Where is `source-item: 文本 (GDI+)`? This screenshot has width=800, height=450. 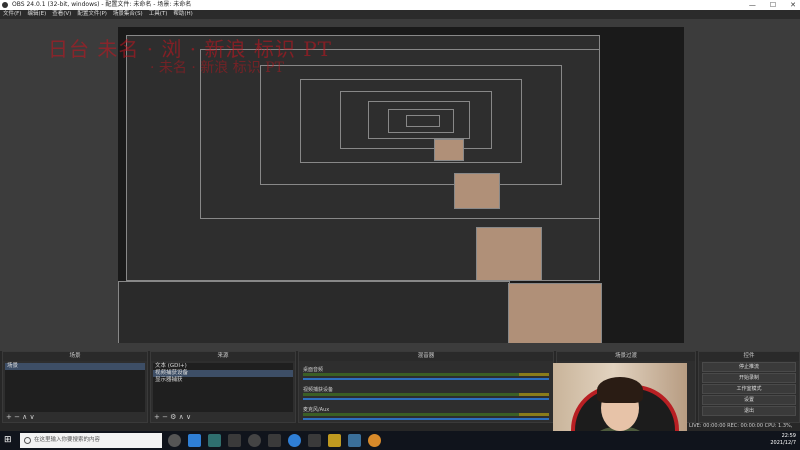 source-item: 文本 (GDI+) is located at coordinates (223, 366).